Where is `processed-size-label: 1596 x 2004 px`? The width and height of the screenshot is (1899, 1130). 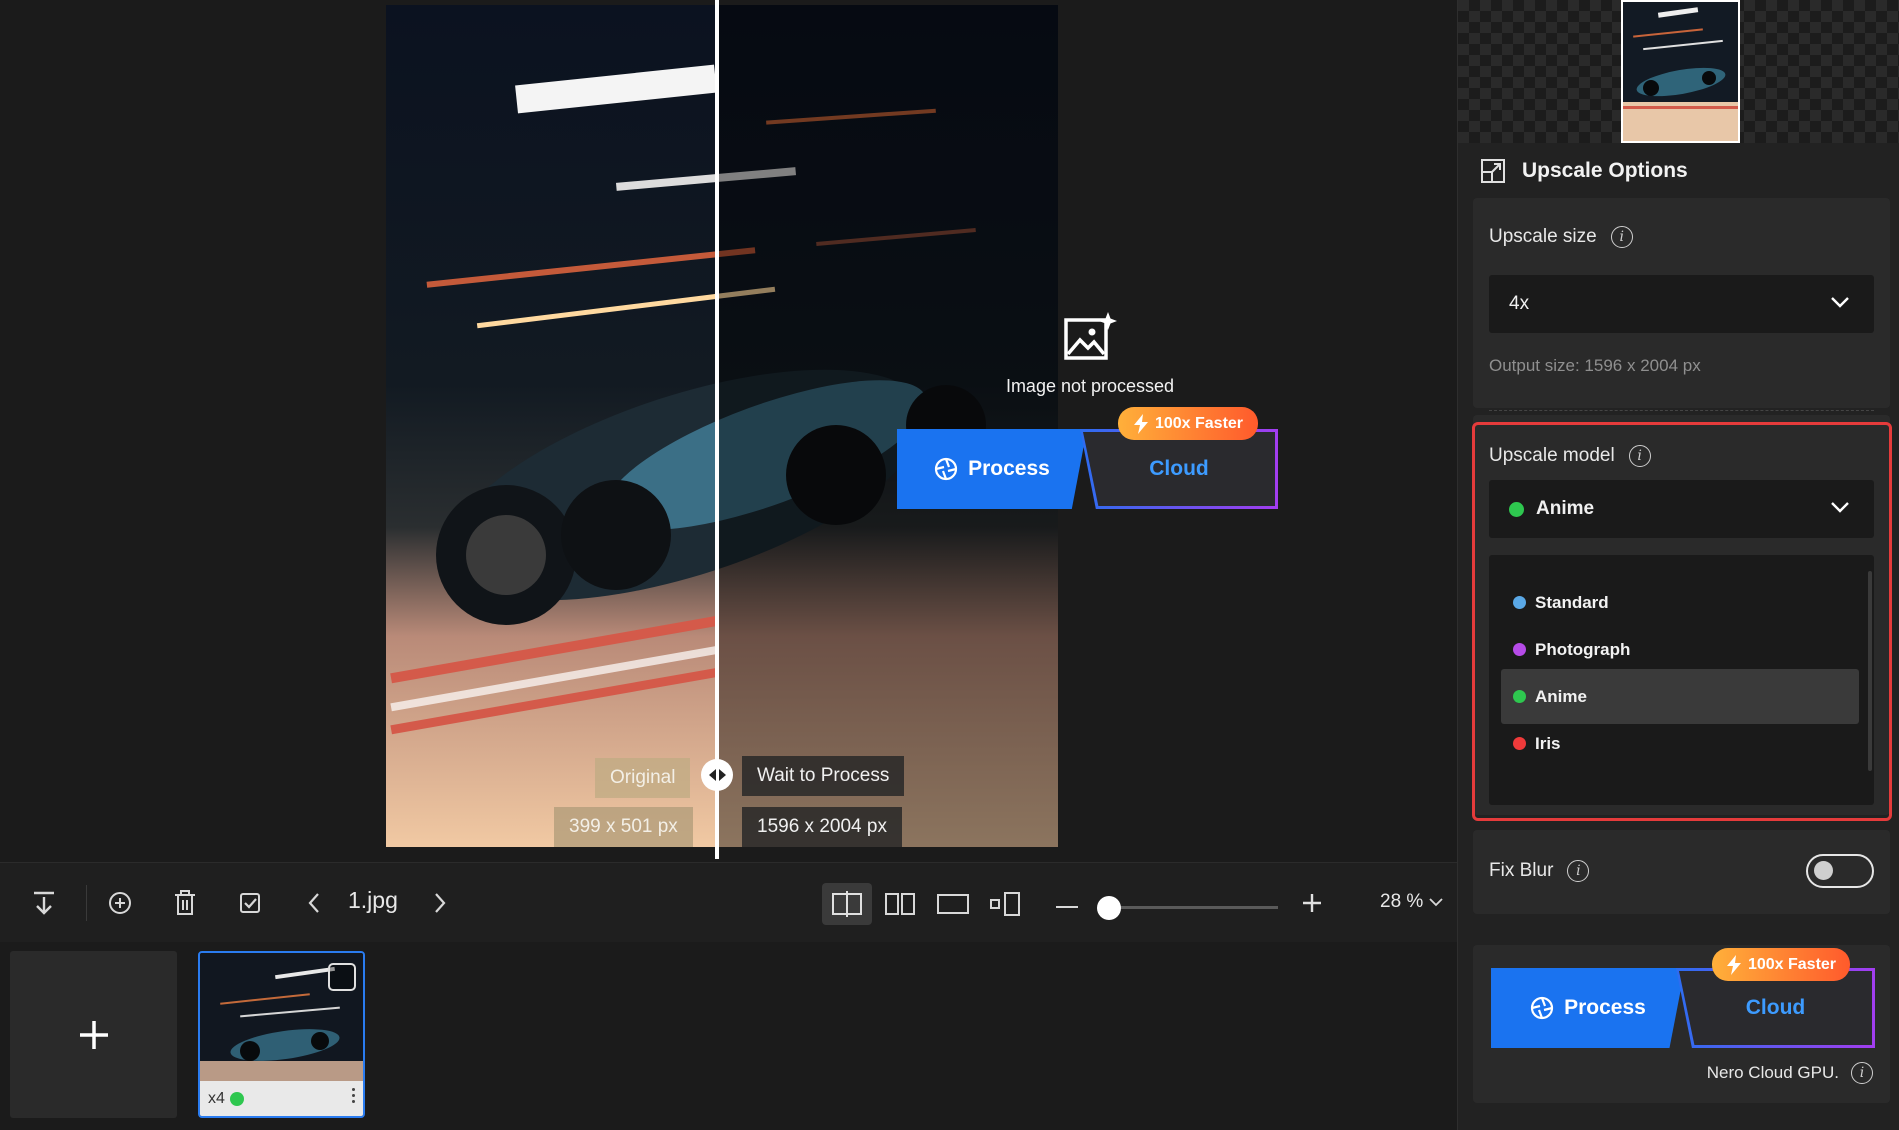
processed-size-label: 1596 x 2004 px is located at coordinates (822, 827).